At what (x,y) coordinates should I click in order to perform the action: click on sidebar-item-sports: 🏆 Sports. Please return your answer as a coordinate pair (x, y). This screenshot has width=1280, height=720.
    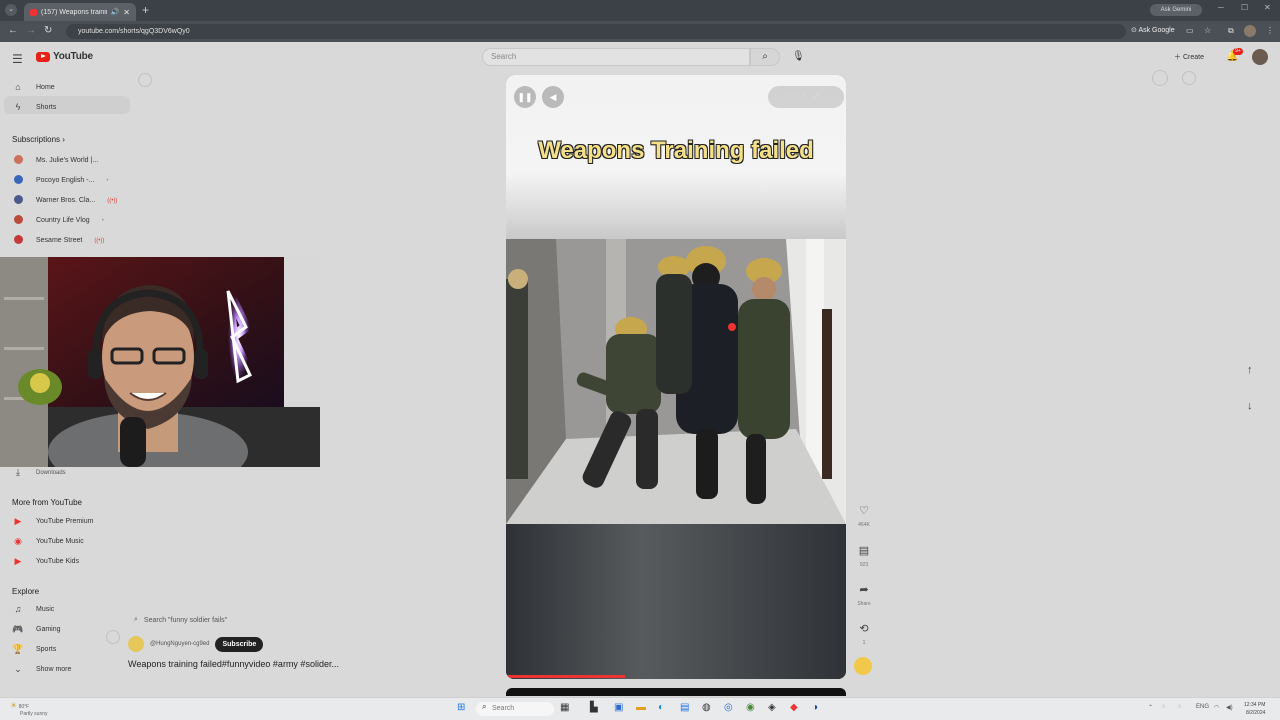
    Looking at the image, I should click on (34, 649).